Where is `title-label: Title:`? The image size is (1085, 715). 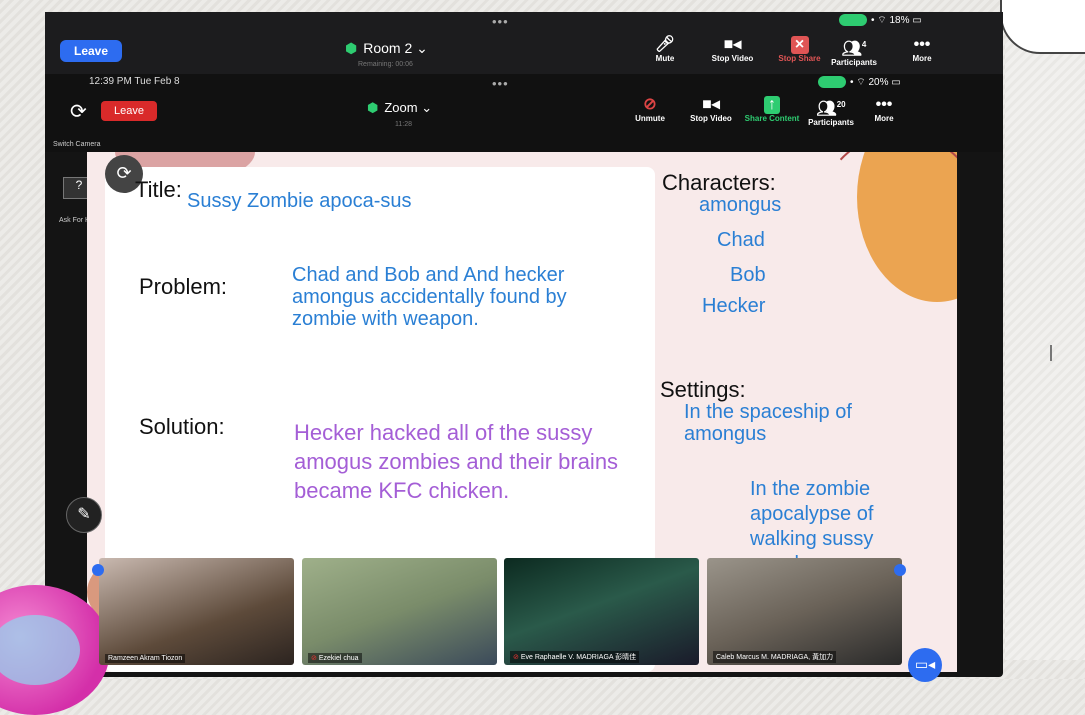
title-label: Title: is located at coordinates (158, 189).